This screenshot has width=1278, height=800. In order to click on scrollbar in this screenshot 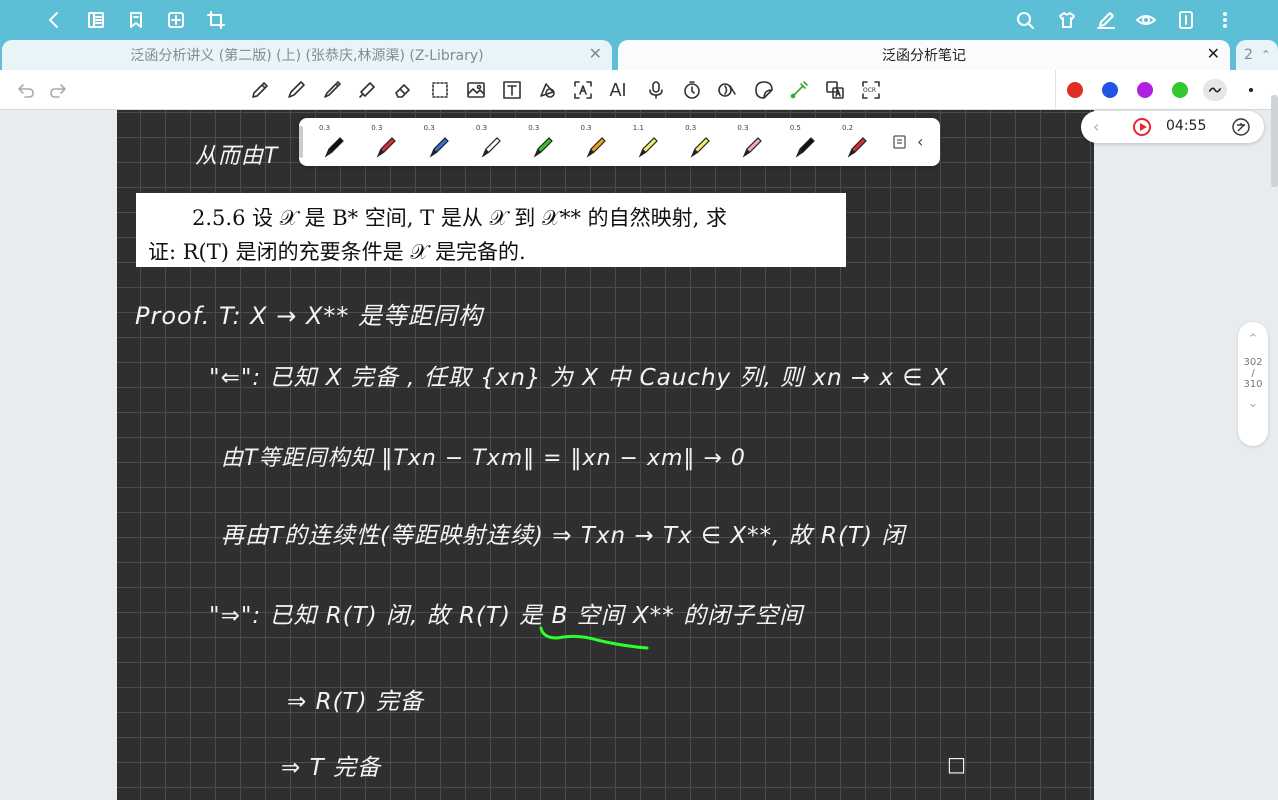, I will do `click(1274, 141)`.